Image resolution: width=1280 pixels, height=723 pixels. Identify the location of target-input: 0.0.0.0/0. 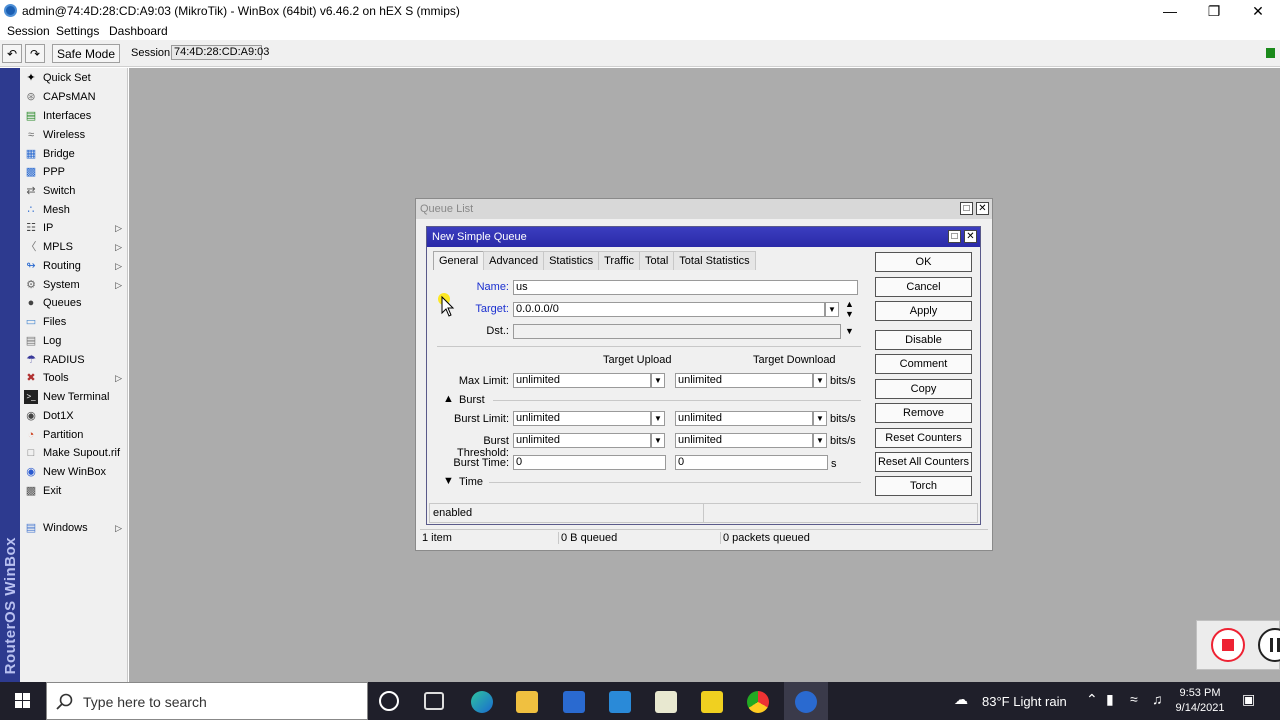
(669, 309).